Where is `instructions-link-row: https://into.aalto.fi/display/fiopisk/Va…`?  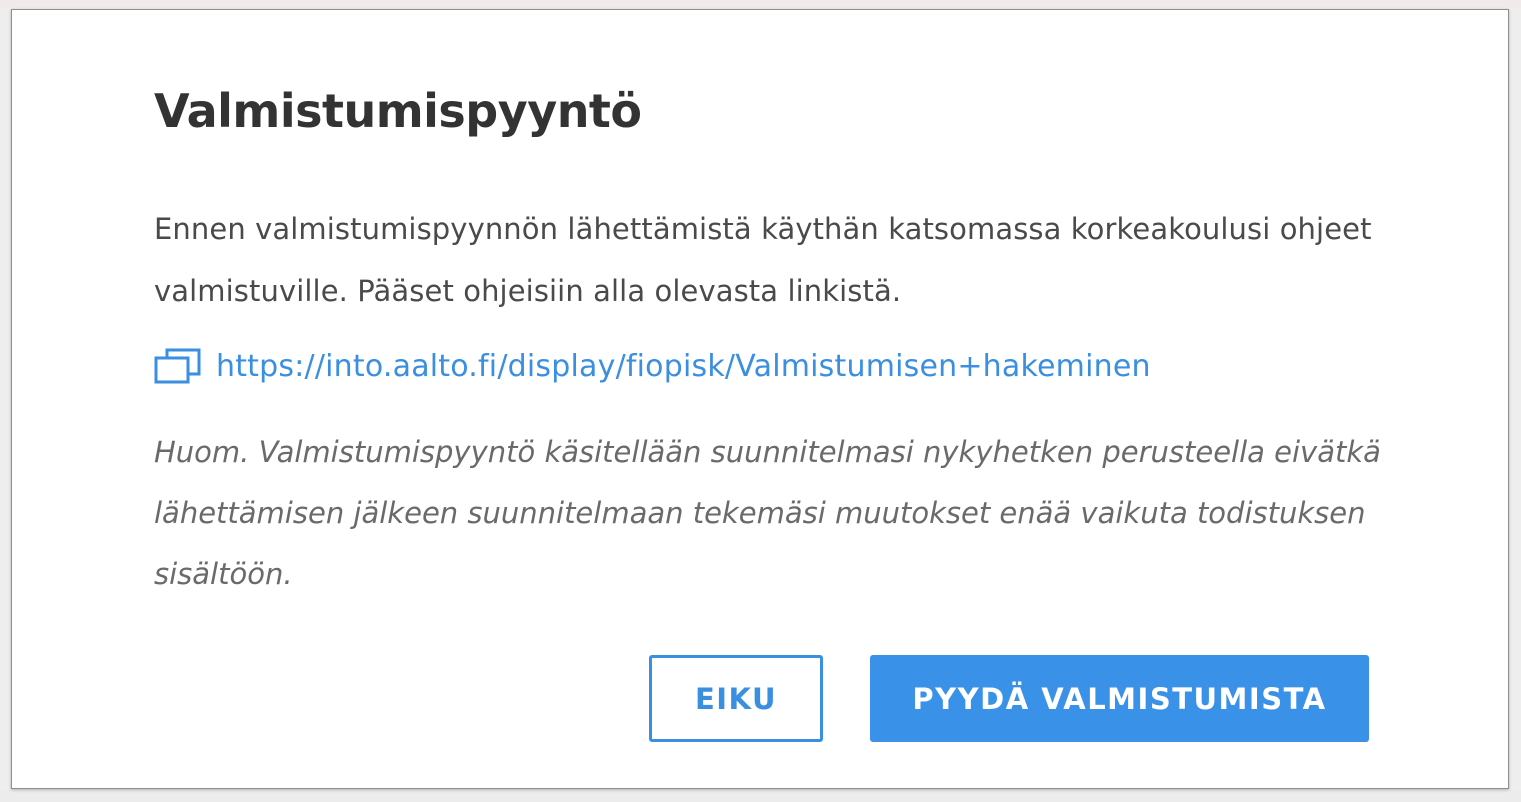 instructions-link-row: https://into.aalto.fi/display/fiopisk/Va… is located at coordinates (652, 366).